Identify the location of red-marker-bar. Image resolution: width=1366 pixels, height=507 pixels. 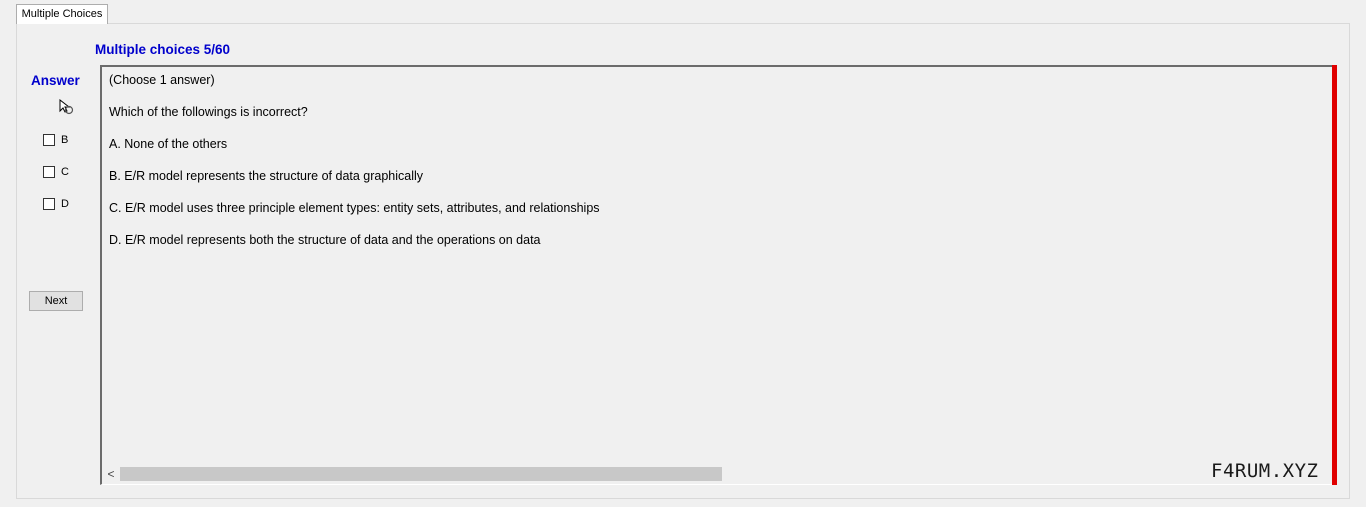
(1334, 275).